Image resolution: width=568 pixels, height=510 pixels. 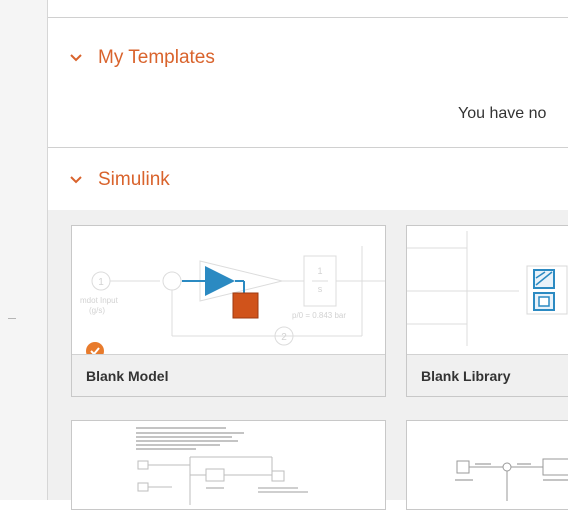 What do you see at coordinates (308, 180) in the screenshot?
I see `section-simulink: Simulink` at bounding box center [308, 180].